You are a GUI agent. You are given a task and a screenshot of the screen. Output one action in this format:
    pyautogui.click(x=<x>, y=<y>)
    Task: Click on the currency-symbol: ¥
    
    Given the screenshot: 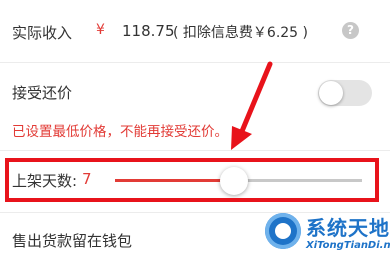 What is the action you would take?
    pyautogui.click(x=100, y=30)
    